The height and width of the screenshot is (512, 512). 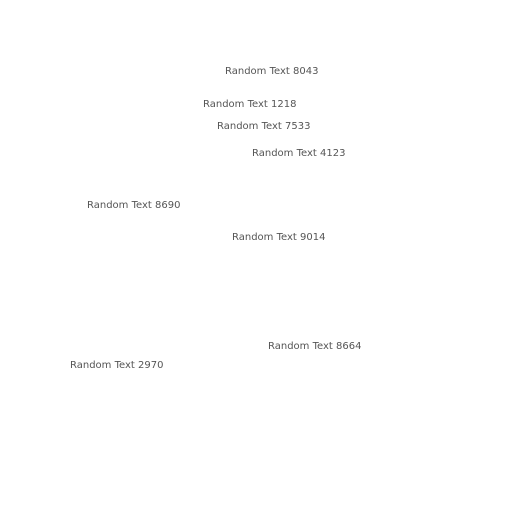 What do you see at coordinates (264, 126) in the screenshot?
I see `random-text-label: Random Text 7533` at bounding box center [264, 126].